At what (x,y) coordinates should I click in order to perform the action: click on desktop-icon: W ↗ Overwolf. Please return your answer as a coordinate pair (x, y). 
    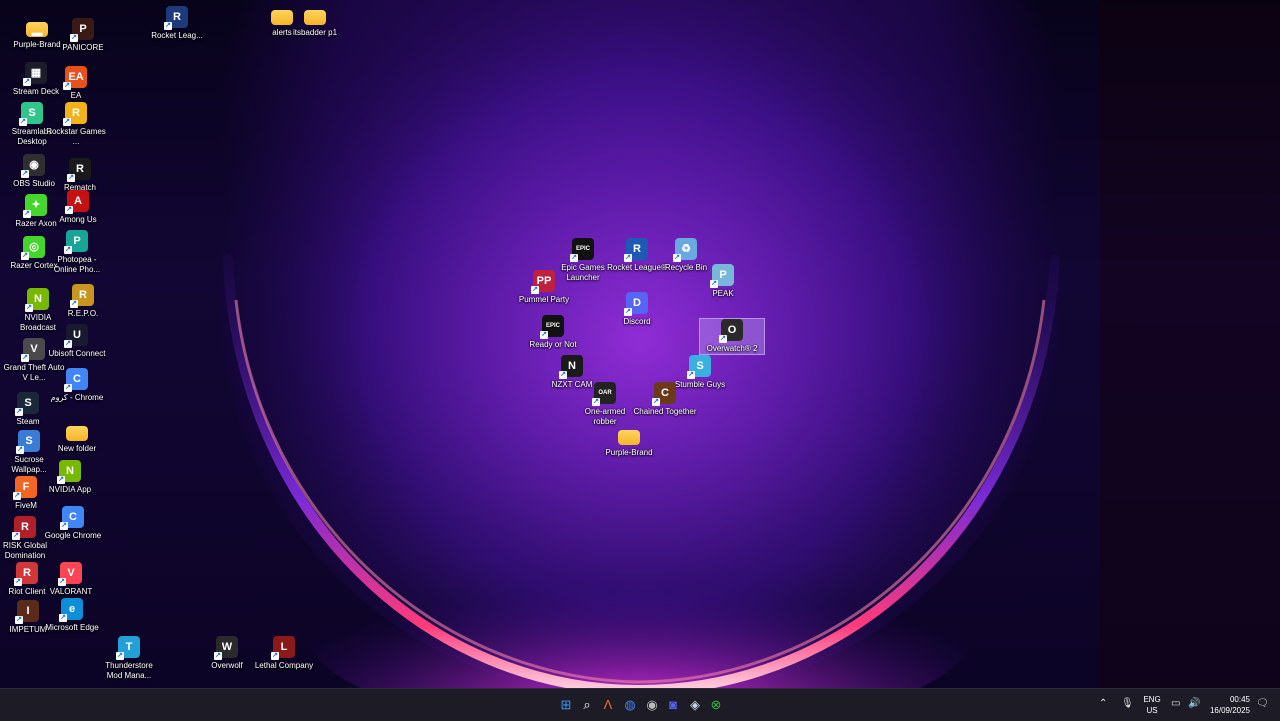
    Looking at the image, I should click on (227, 653).